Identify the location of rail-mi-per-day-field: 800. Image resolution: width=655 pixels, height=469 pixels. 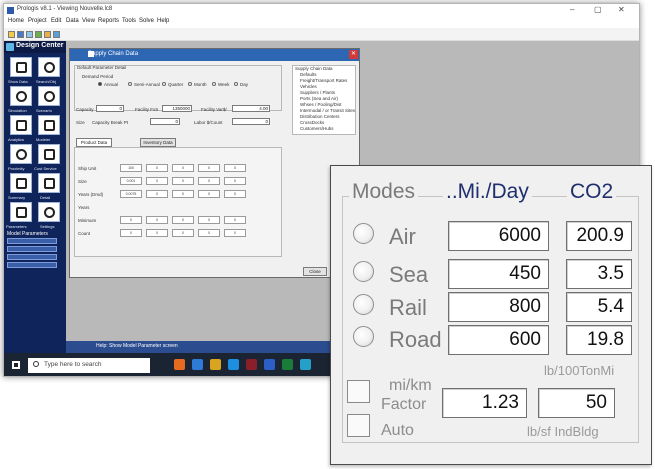
(498, 307).